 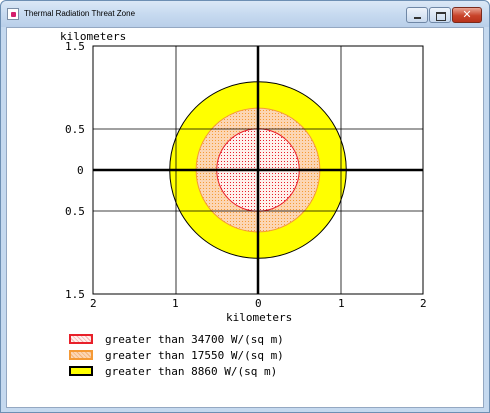 I want to click on minimize-button, so click(x=417, y=15).